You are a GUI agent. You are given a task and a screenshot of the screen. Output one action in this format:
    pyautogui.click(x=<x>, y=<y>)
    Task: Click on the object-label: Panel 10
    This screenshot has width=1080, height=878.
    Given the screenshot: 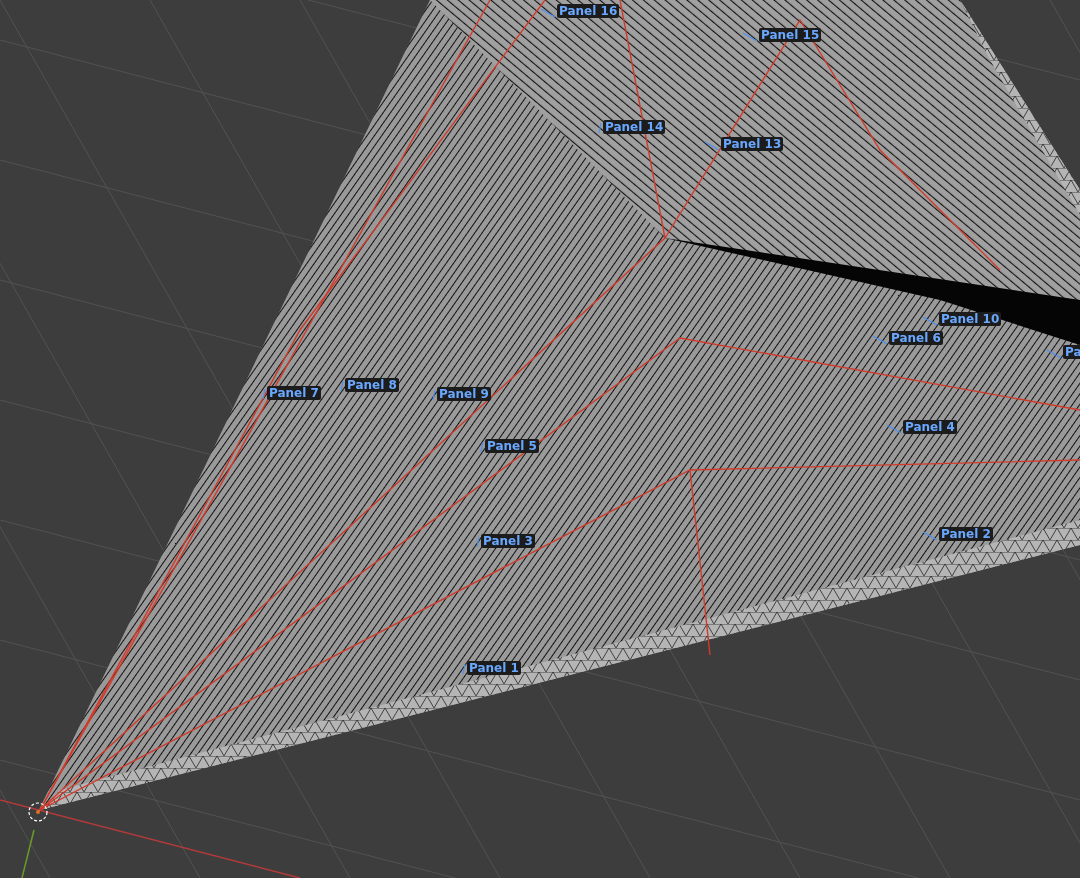 What is the action you would take?
    pyautogui.click(x=970, y=319)
    